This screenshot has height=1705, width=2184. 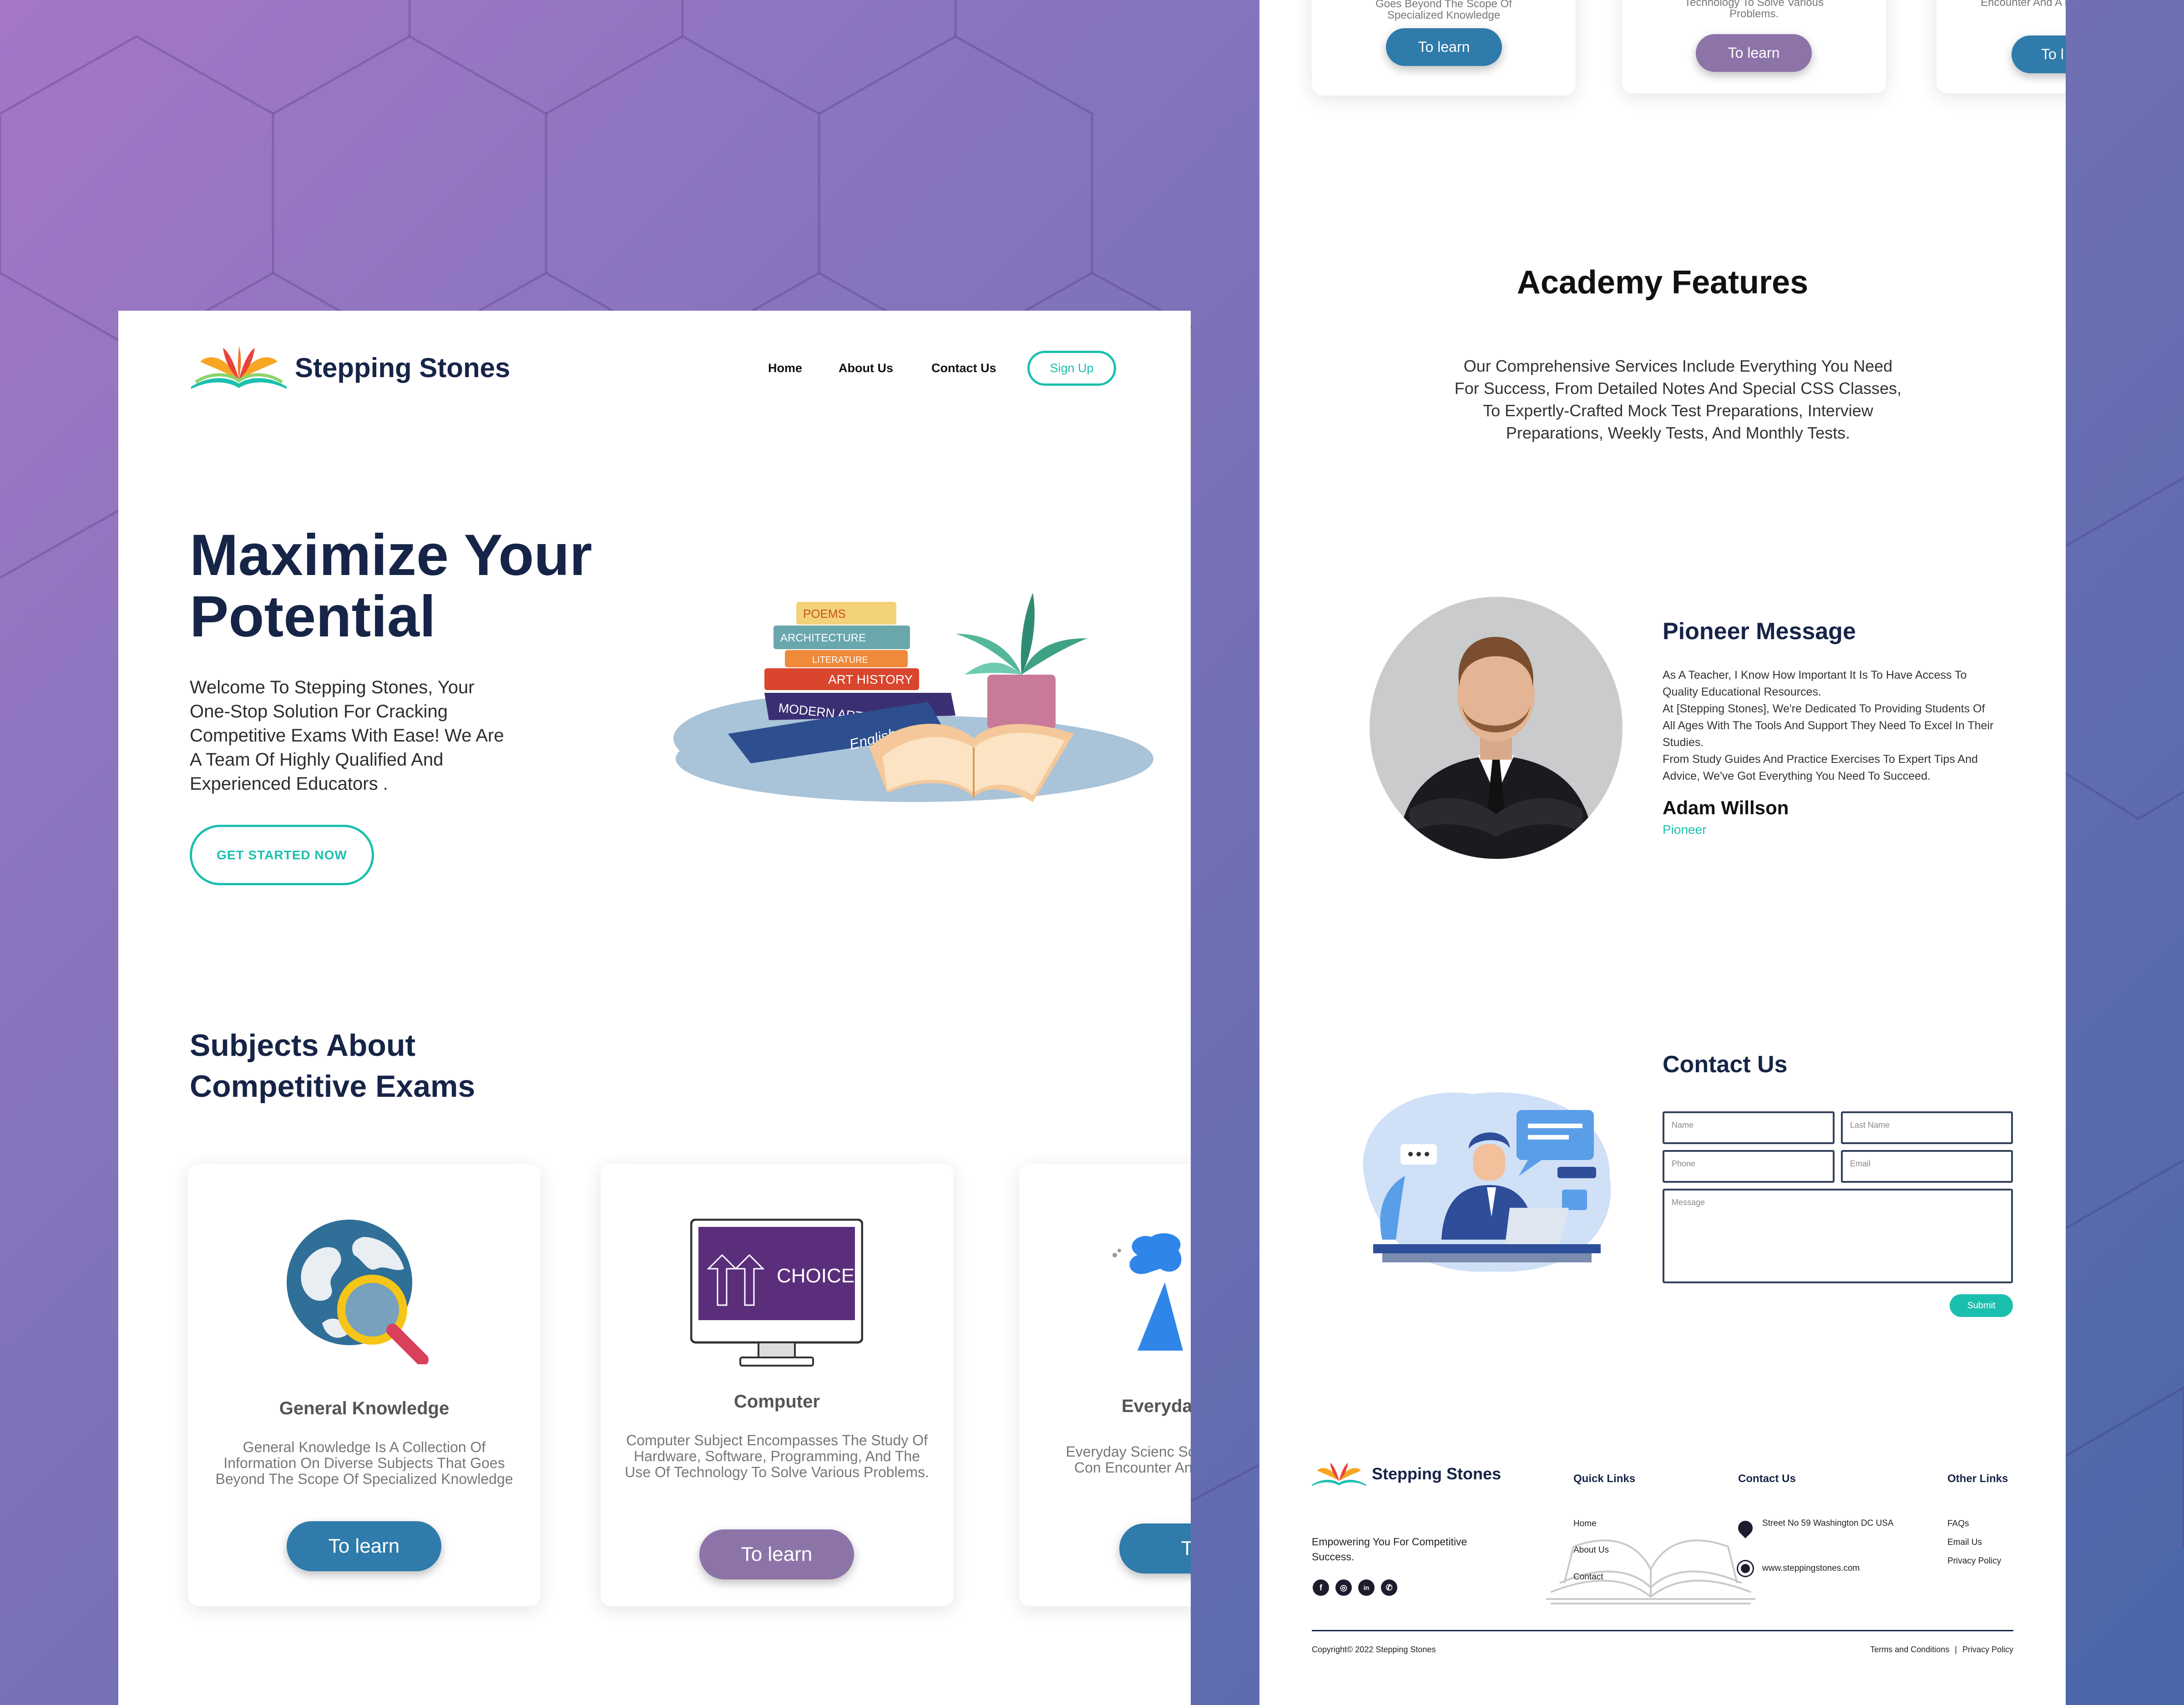 I want to click on phone-icon: ✆, so click(x=1389, y=1587).